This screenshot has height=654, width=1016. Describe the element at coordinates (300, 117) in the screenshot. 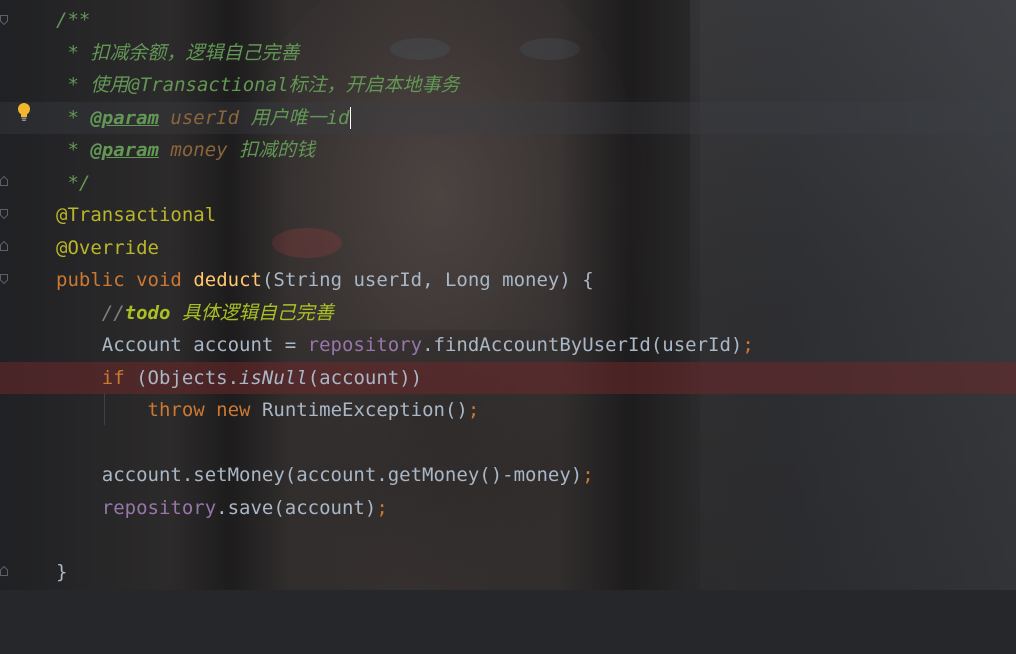

I see `javadoc-param-description: 用户唯一id` at that location.